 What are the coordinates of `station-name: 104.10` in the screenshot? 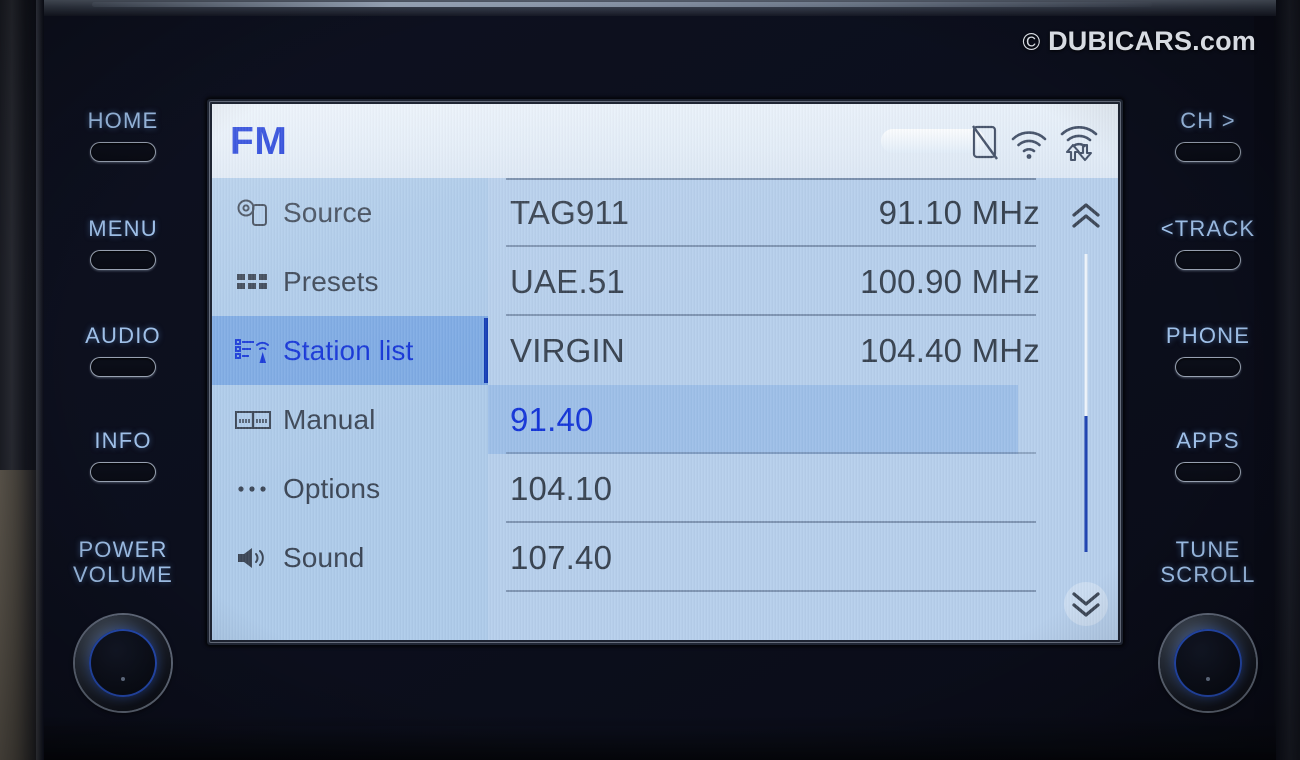 It's located at (561, 488).